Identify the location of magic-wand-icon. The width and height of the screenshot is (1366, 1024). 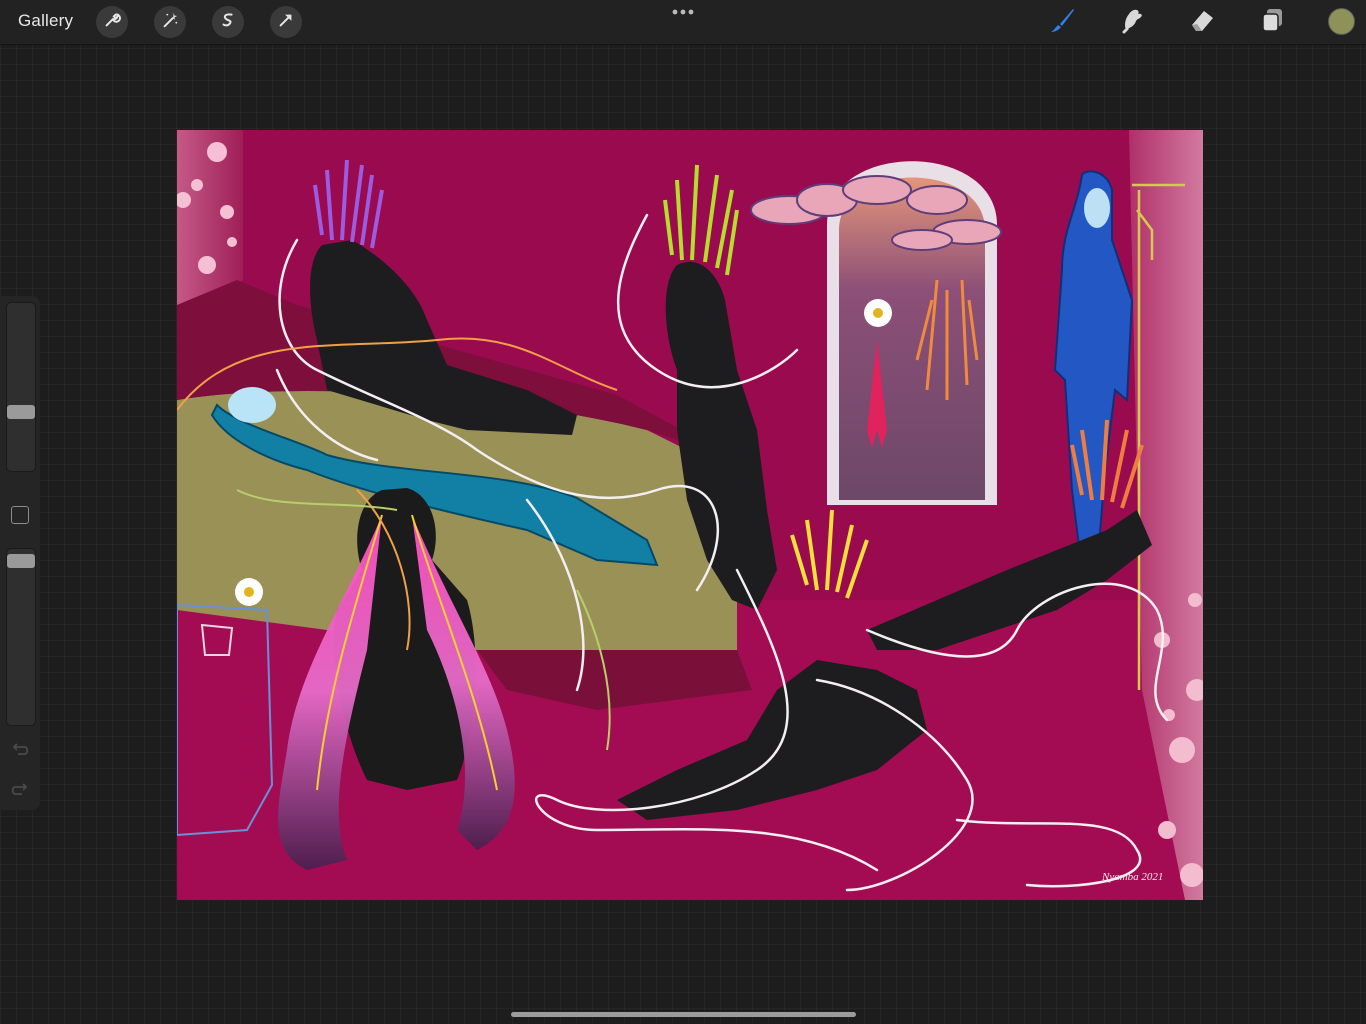
(170, 22).